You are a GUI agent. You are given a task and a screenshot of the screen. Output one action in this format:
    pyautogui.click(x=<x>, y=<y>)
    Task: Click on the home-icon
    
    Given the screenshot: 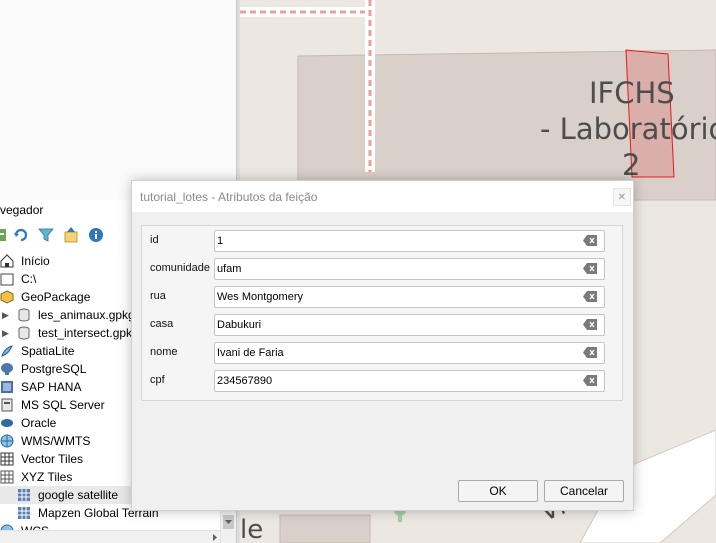 What is the action you would take?
    pyautogui.click(x=7, y=261)
    